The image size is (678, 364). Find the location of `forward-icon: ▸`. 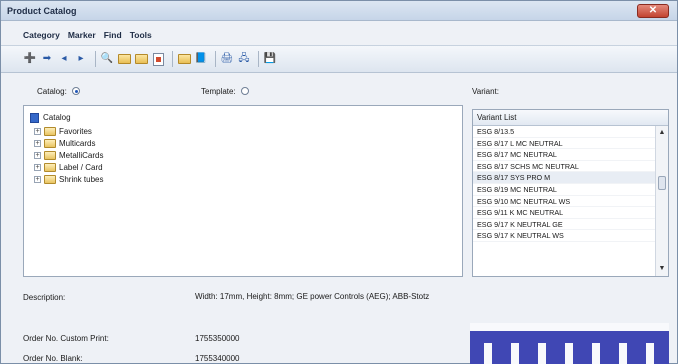

forward-icon: ▸ is located at coordinates (81, 59).